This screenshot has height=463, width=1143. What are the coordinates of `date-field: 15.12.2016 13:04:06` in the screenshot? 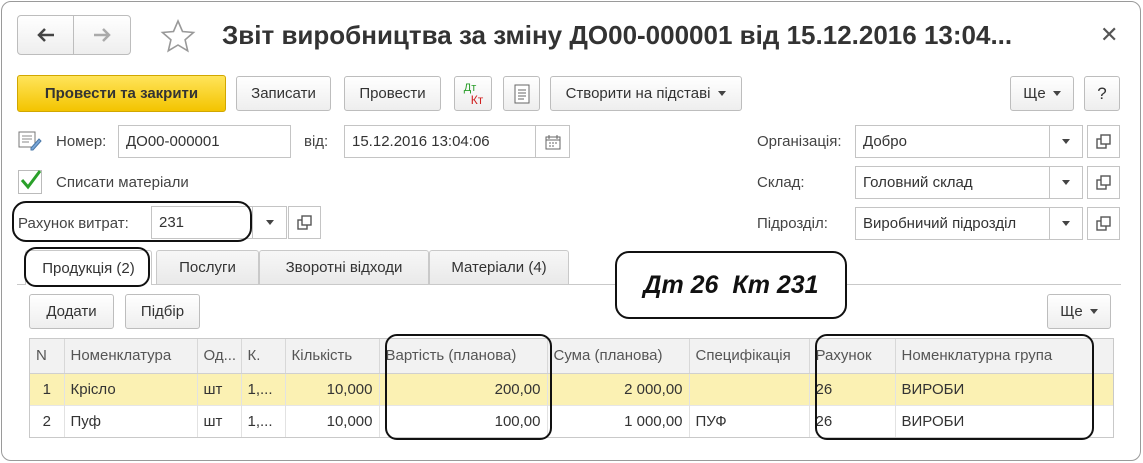 It's located at (440, 141).